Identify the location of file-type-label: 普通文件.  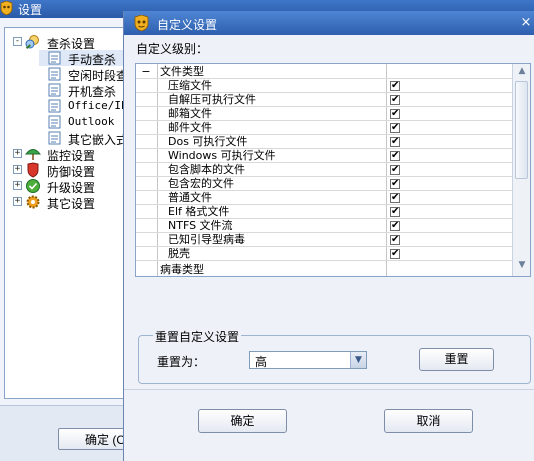
(190, 197).